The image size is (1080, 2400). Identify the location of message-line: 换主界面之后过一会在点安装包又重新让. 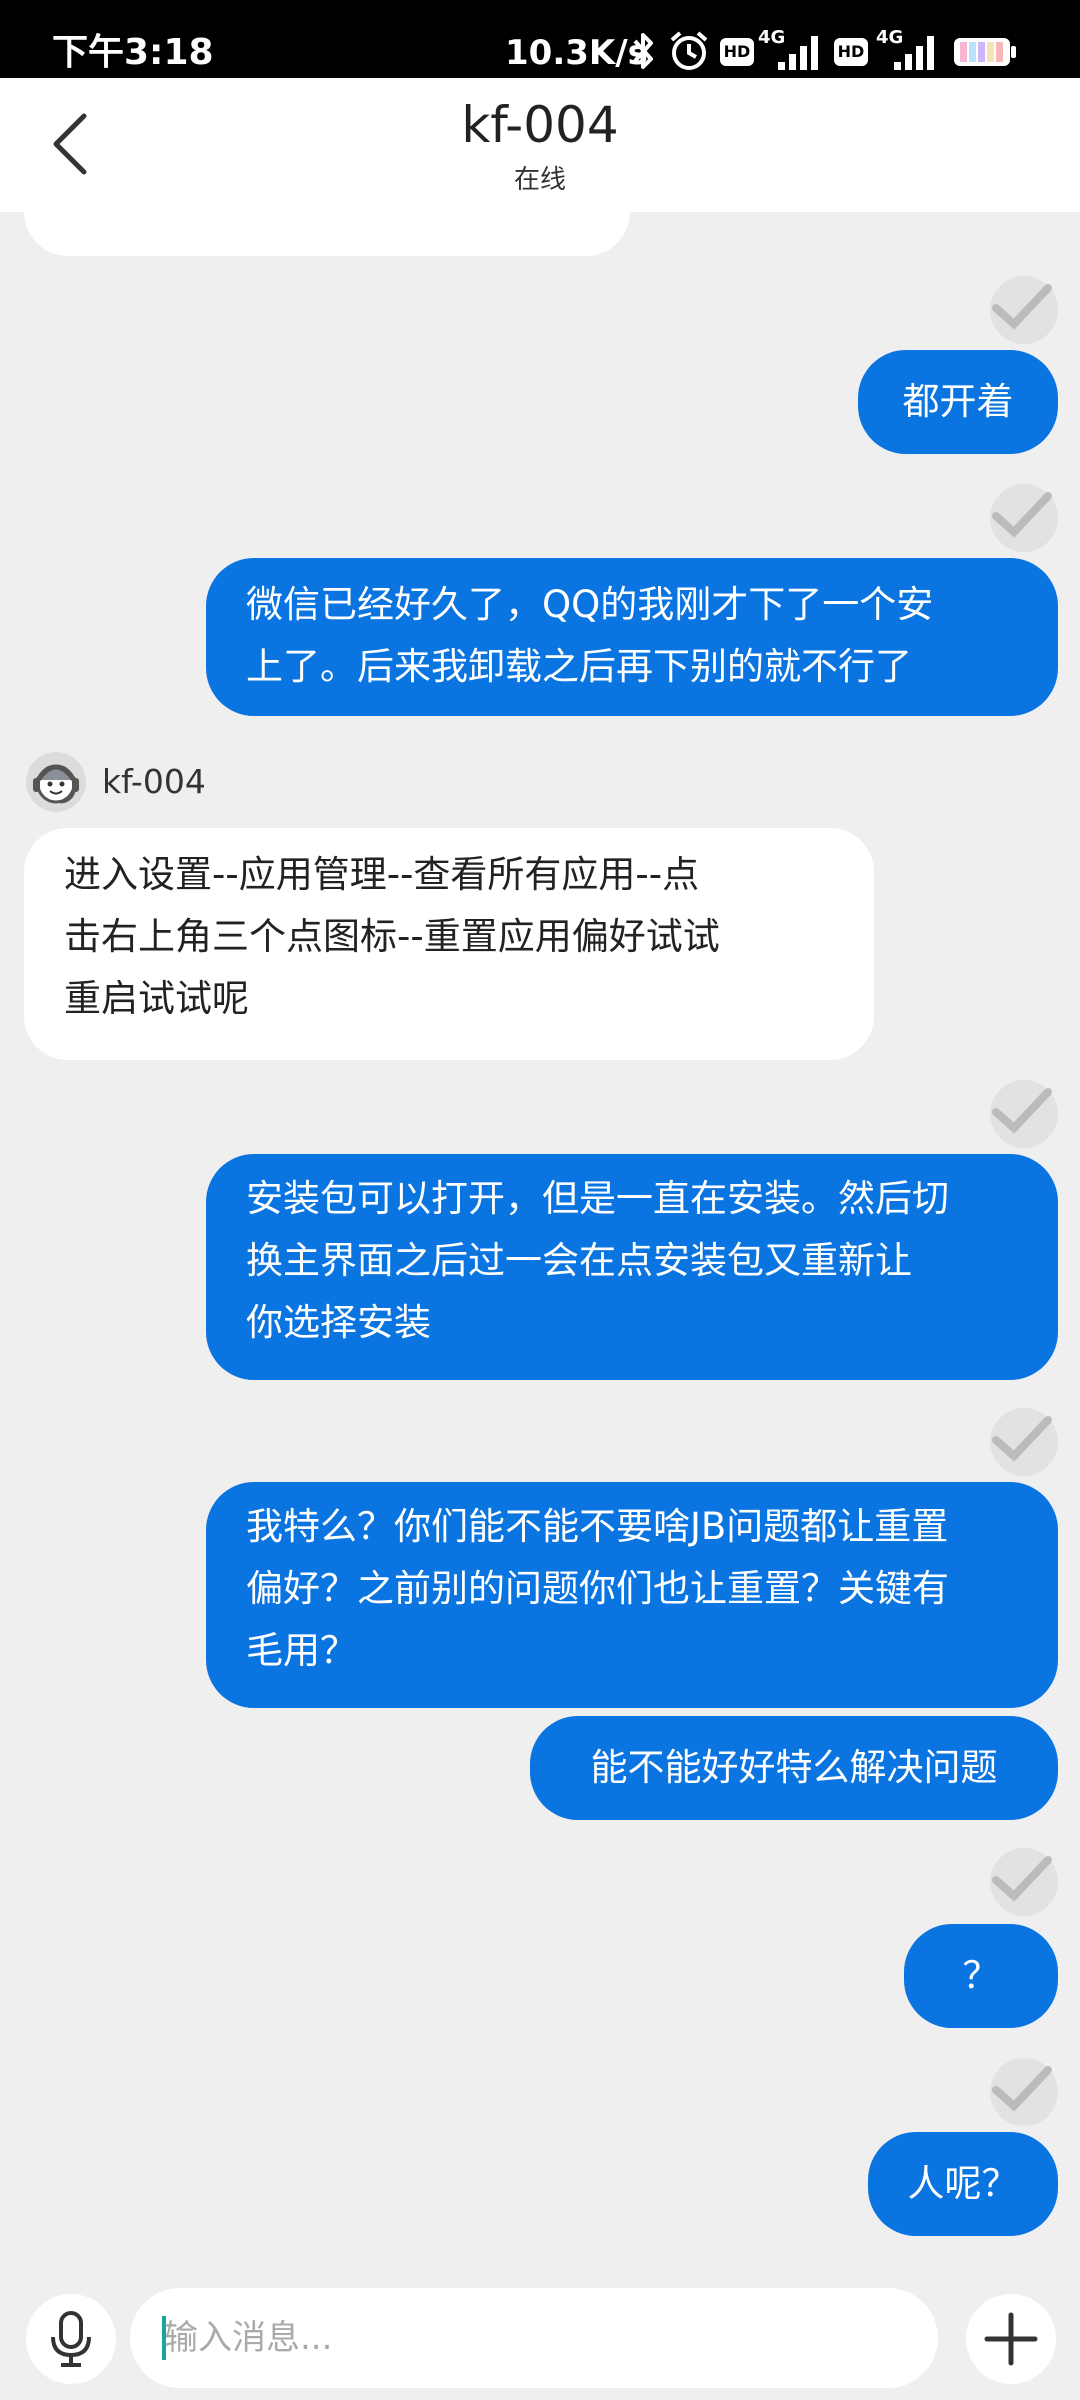
(579, 1260).